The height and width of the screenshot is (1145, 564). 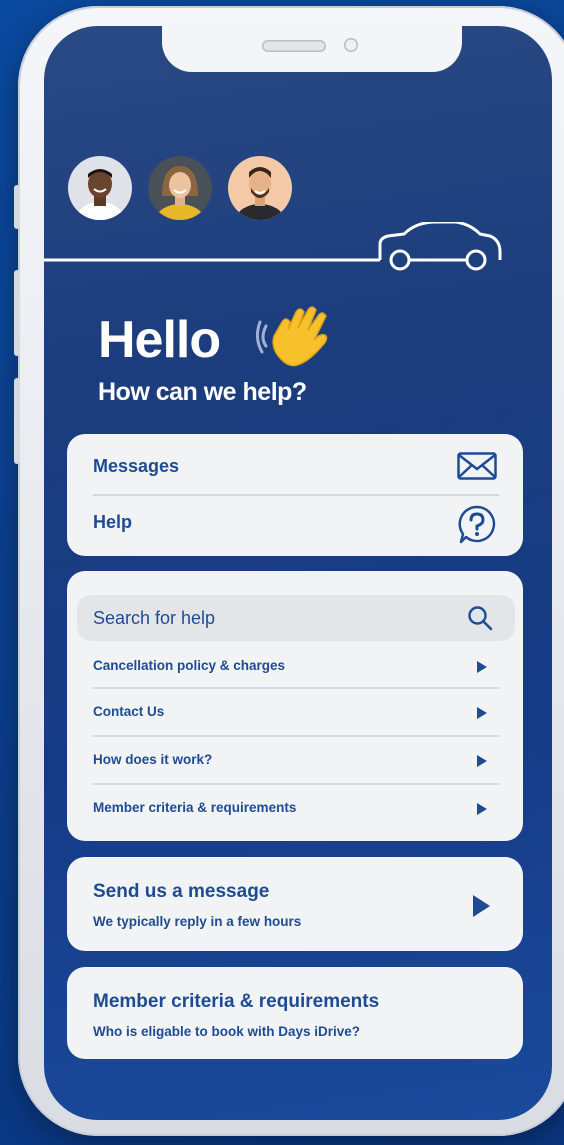 What do you see at coordinates (294, 46) in the screenshot?
I see `speaker` at bounding box center [294, 46].